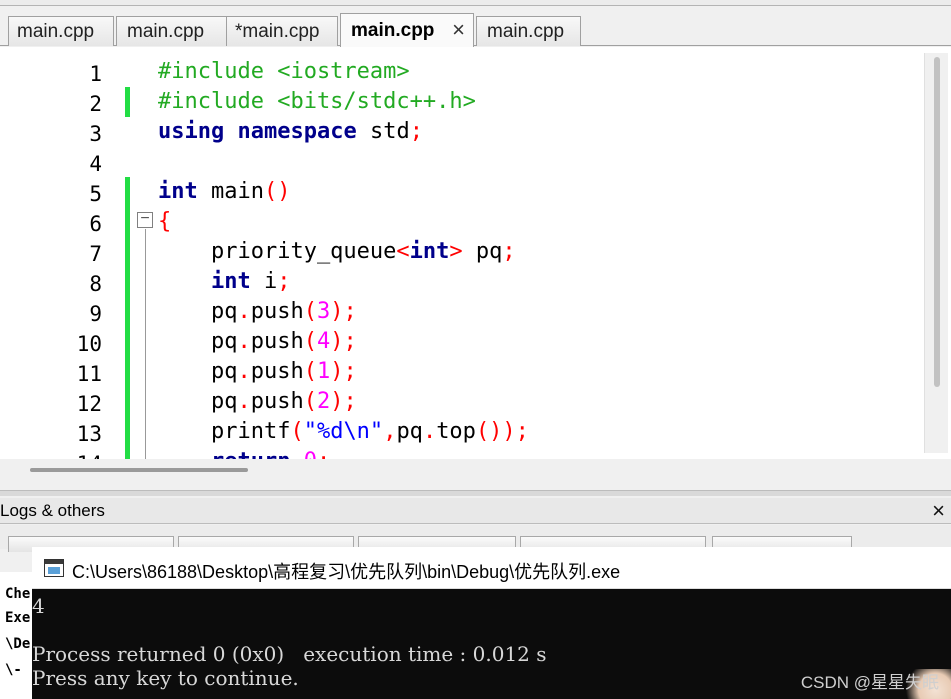 The width and height of the screenshot is (951, 699). I want to click on code-line: pq.push(2);, so click(257, 402).